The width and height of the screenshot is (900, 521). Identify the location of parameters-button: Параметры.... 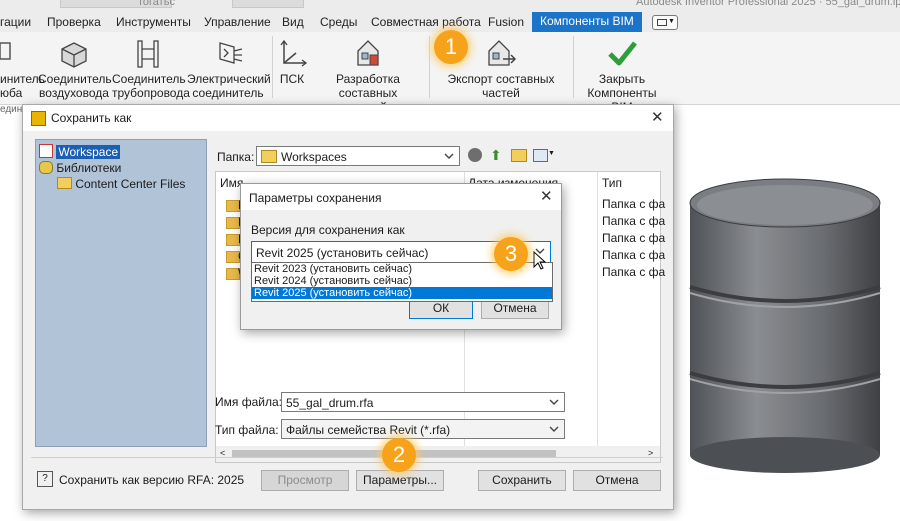
(400, 480).